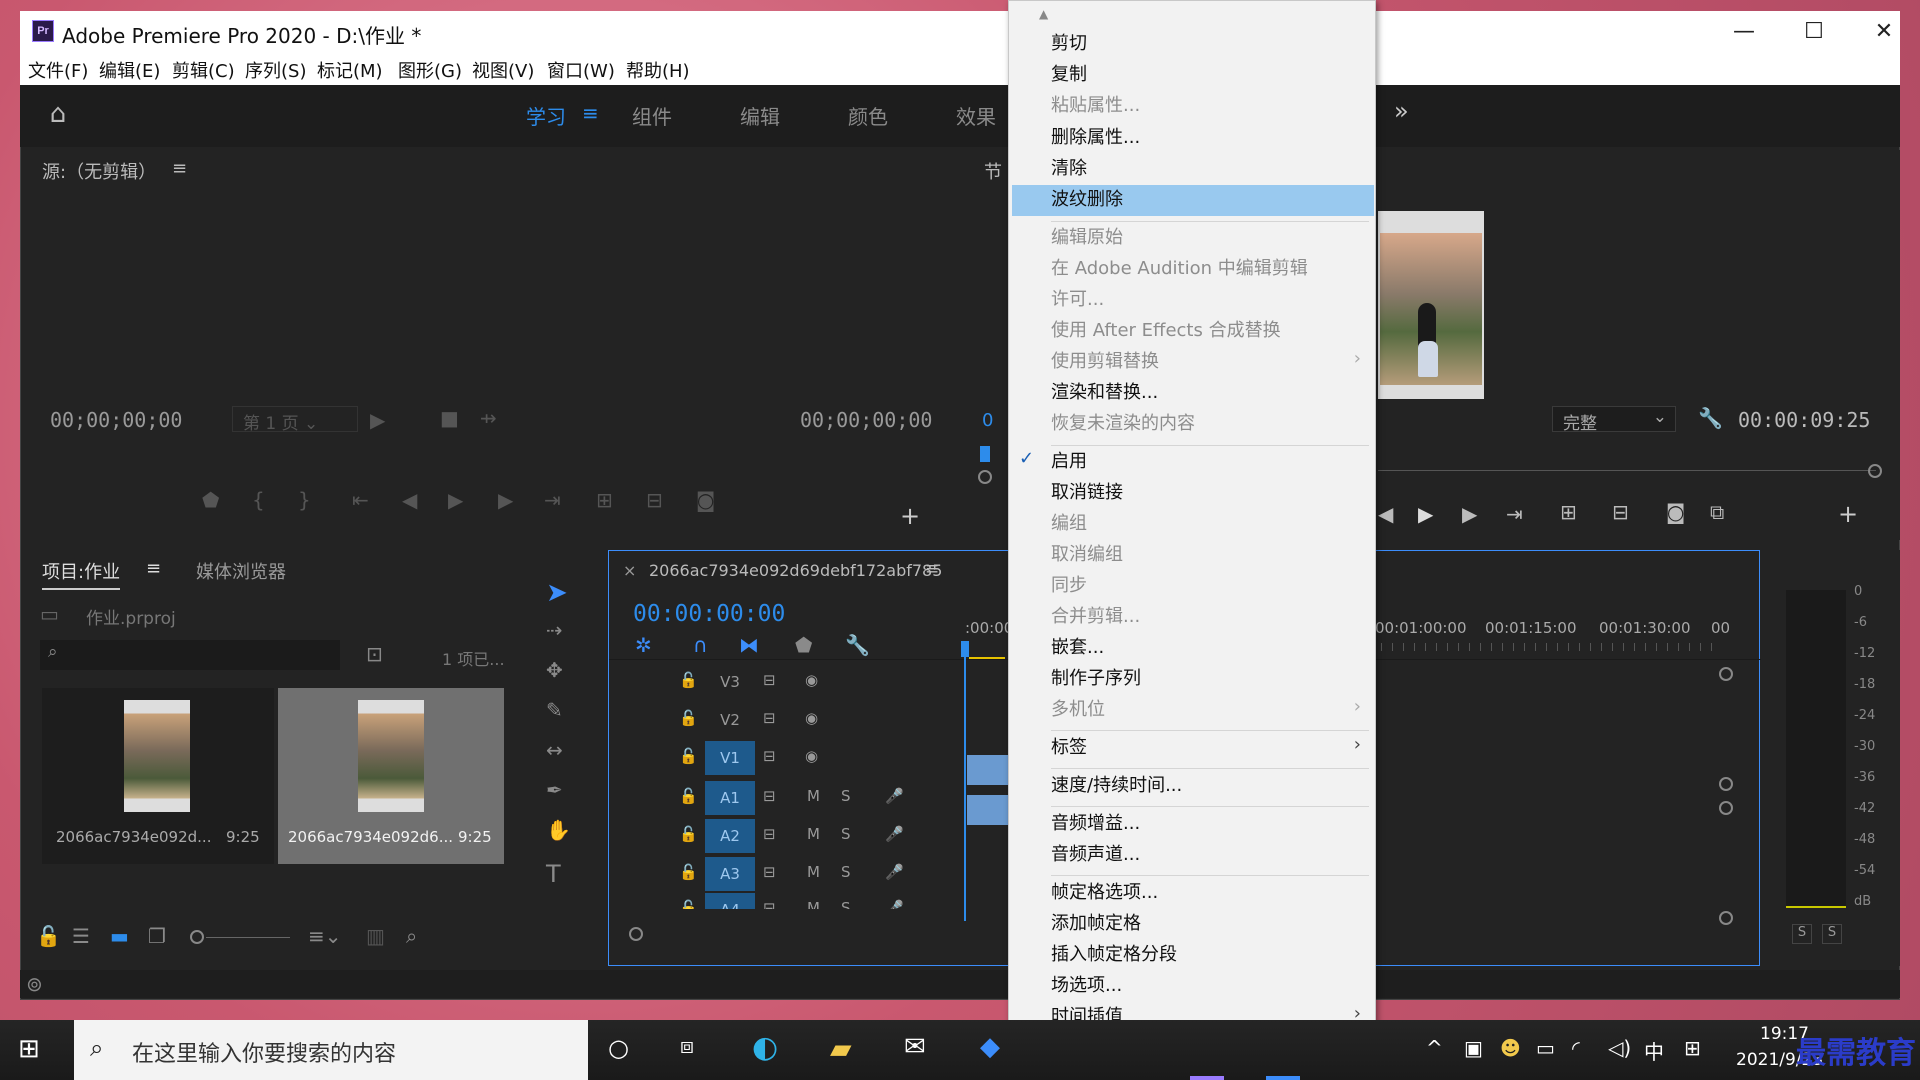  Describe the element at coordinates (730, 758) in the screenshot. I see `track-label: V1` at that location.